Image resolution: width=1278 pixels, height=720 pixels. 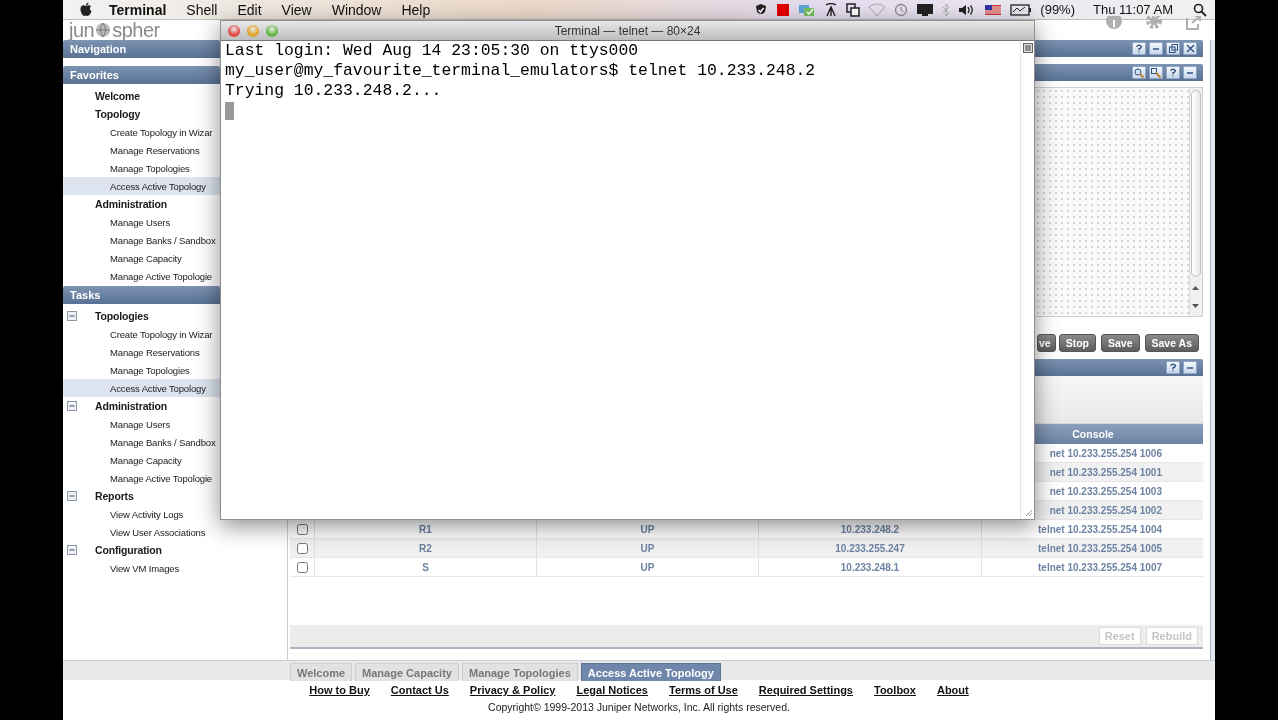 What do you see at coordinates (425, 548) in the screenshot?
I see `table-cell: R2` at bounding box center [425, 548].